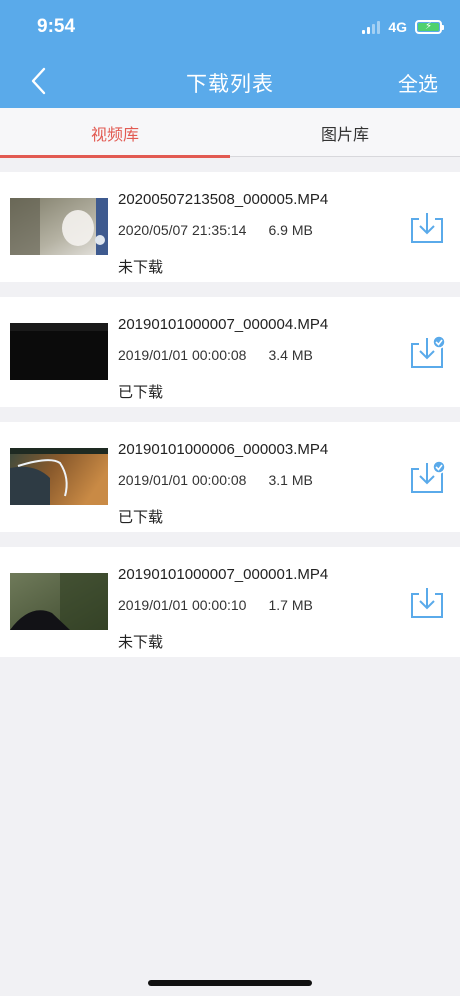 This screenshot has height=996, width=460. What do you see at coordinates (290, 605) in the screenshot?
I see `file-size: 1.7 MB` at bounding box center [290, 605].